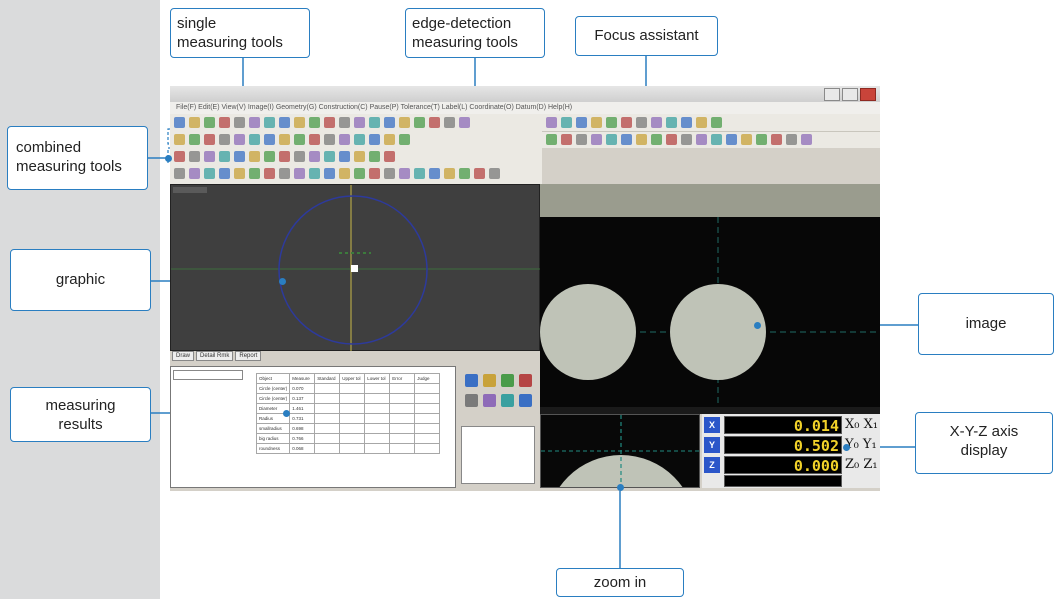 This screenshot has height=599, width=1056. Describe the element at coordinates (861, 425) in the screenshot. I see `axis-zero-x: X₀ X₁` at that location.